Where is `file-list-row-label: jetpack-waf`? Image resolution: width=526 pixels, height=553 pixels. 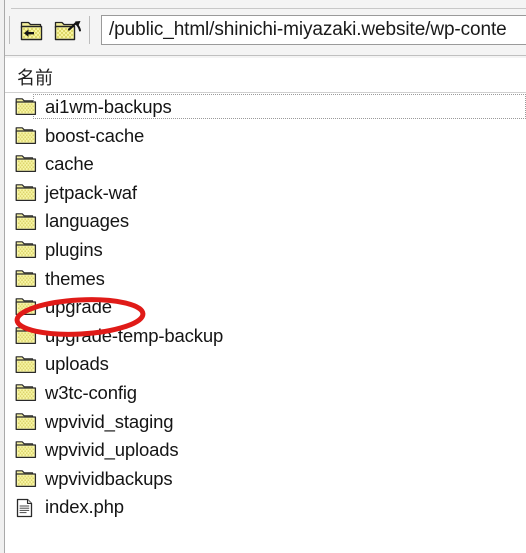 file-list-row-label: jetpack-waf is located at coordinates (91, 192).